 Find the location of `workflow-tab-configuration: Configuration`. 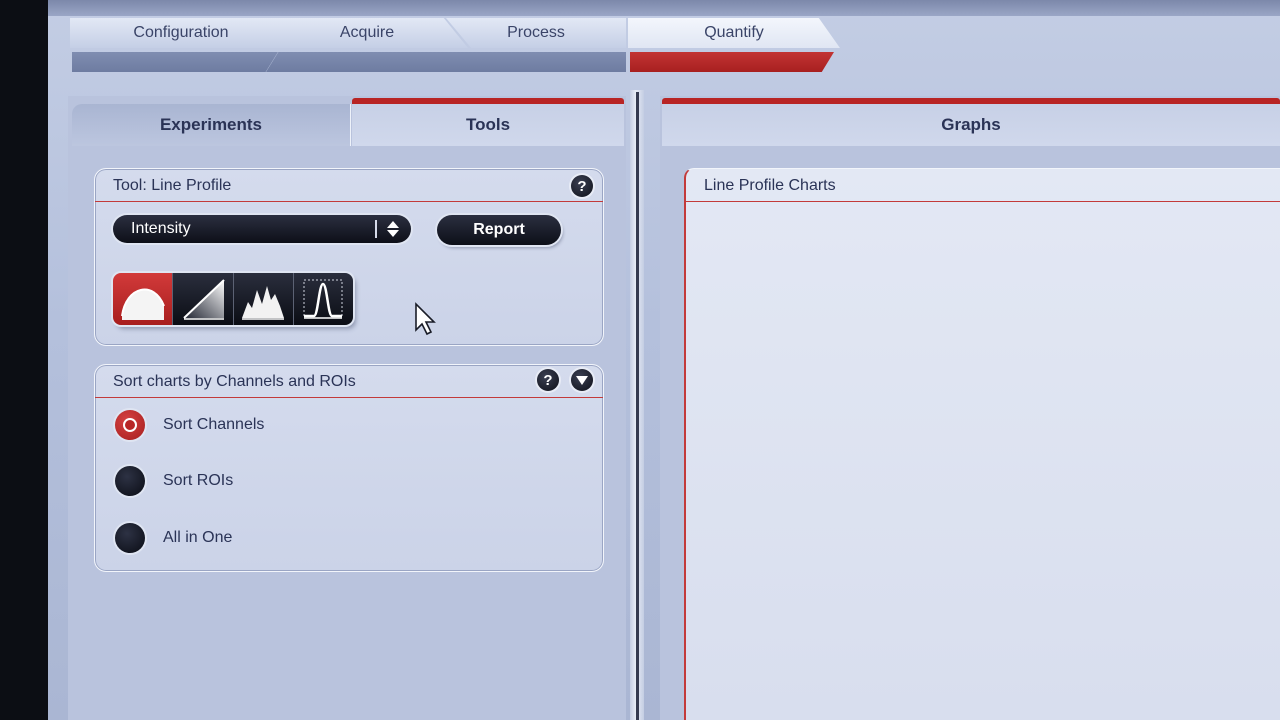

workflow-tab-configuration: Configuration is located at coordinates (181, 33).